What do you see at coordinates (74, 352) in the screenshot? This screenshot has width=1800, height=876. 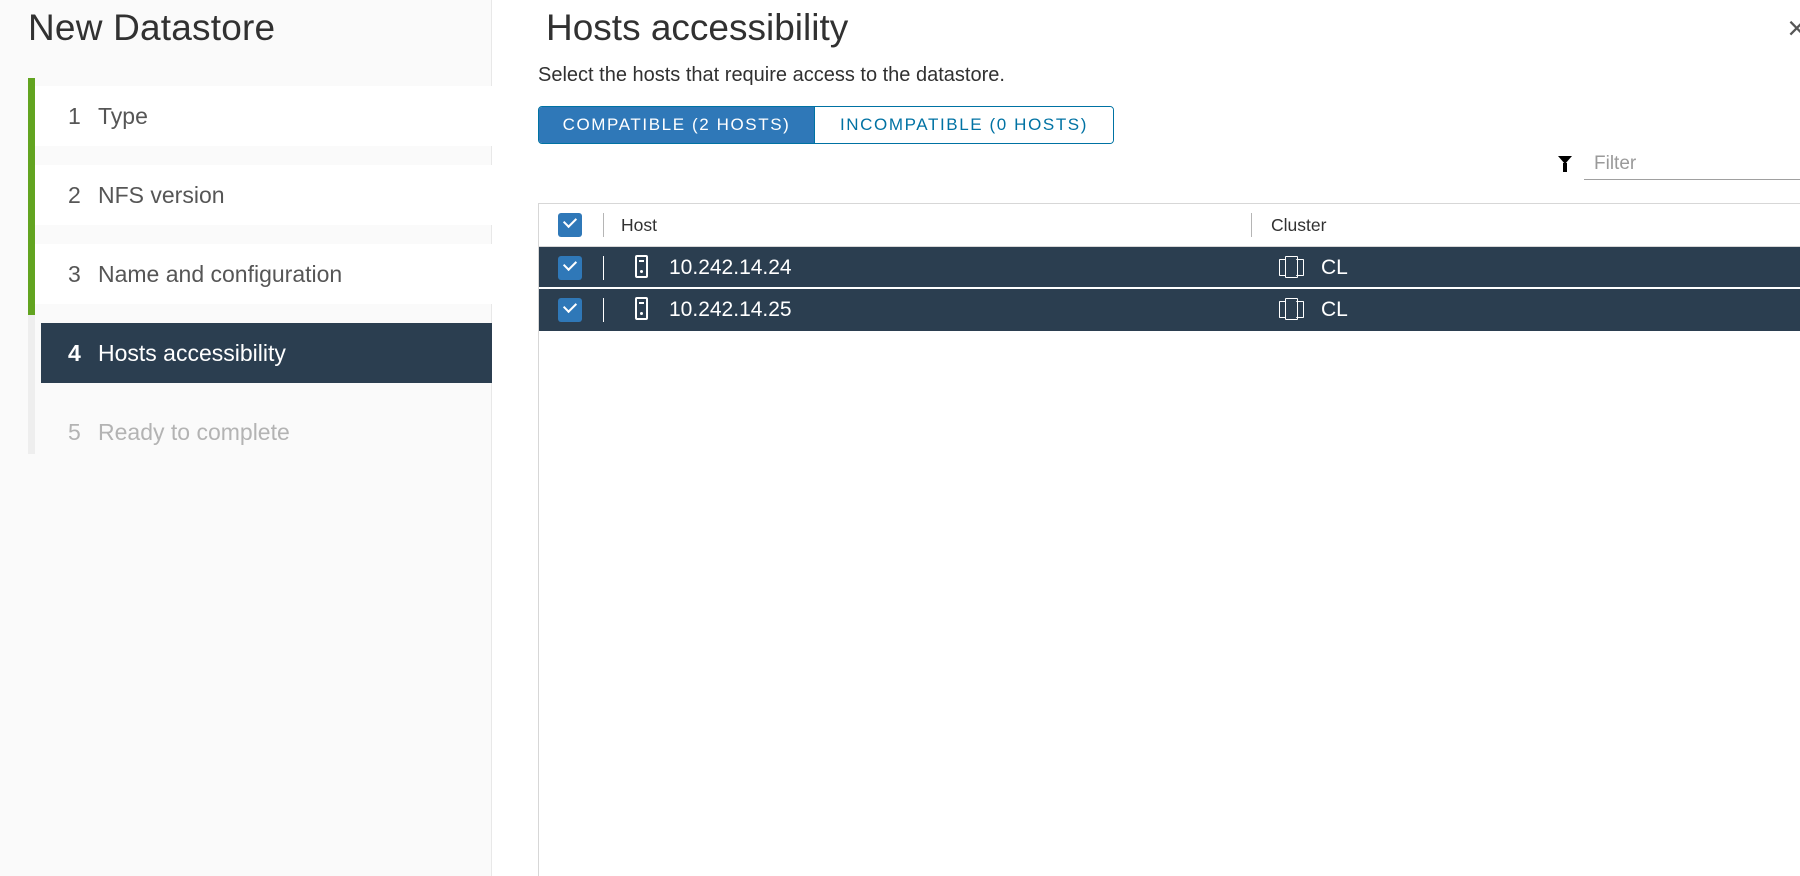 I see `step-number: 4` at bounding box center [74, 352].